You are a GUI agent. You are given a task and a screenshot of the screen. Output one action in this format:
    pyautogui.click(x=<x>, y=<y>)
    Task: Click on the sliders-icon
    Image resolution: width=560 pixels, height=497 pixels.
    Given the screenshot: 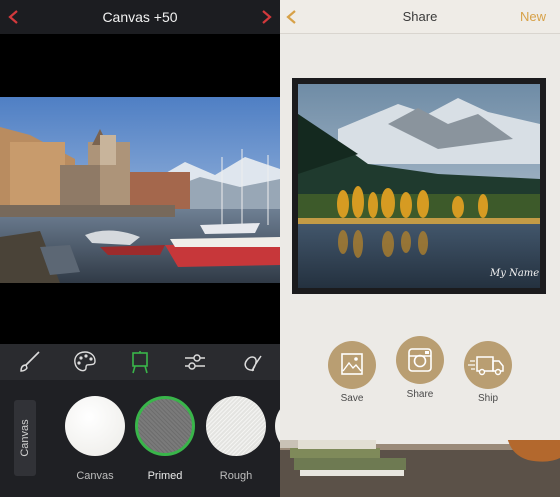 What is the action you would take?
    pyautogui.click(x=195, y=362)
    